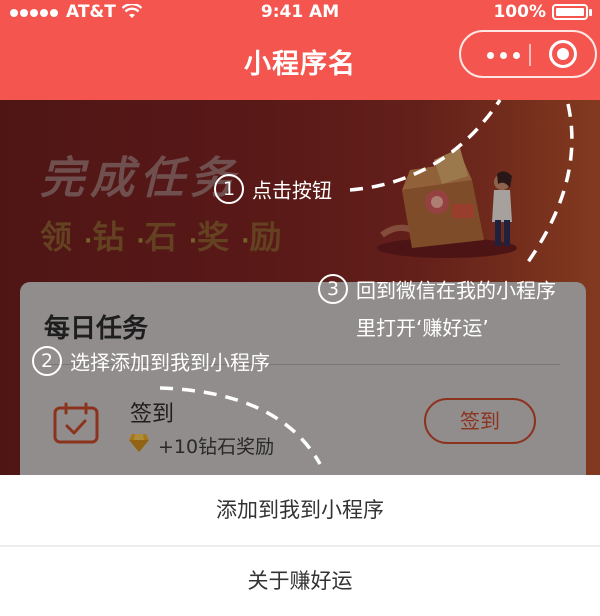 This screenshot has width=600, height=616. I want to click on battery-status: 100%, so click(542, 12).